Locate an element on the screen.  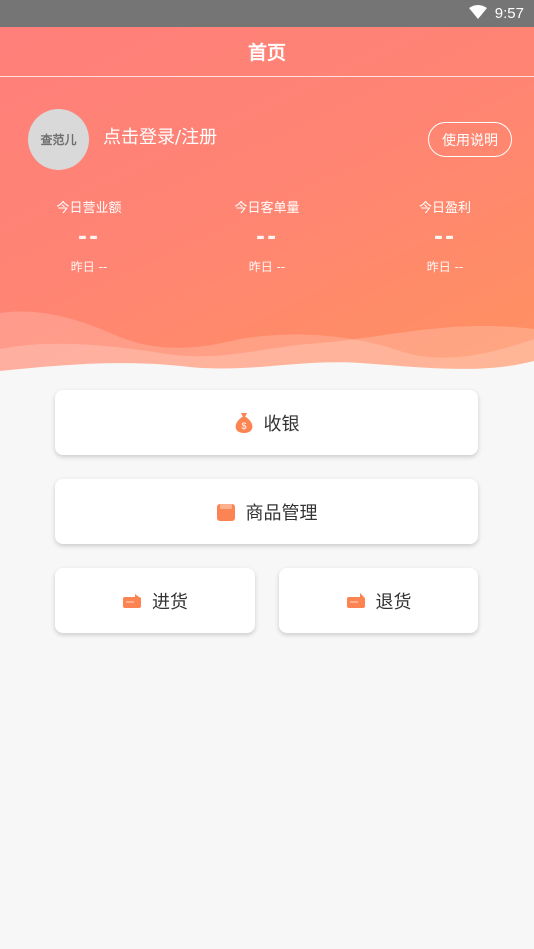
wifi-icon is located at coordinates (481, 13).